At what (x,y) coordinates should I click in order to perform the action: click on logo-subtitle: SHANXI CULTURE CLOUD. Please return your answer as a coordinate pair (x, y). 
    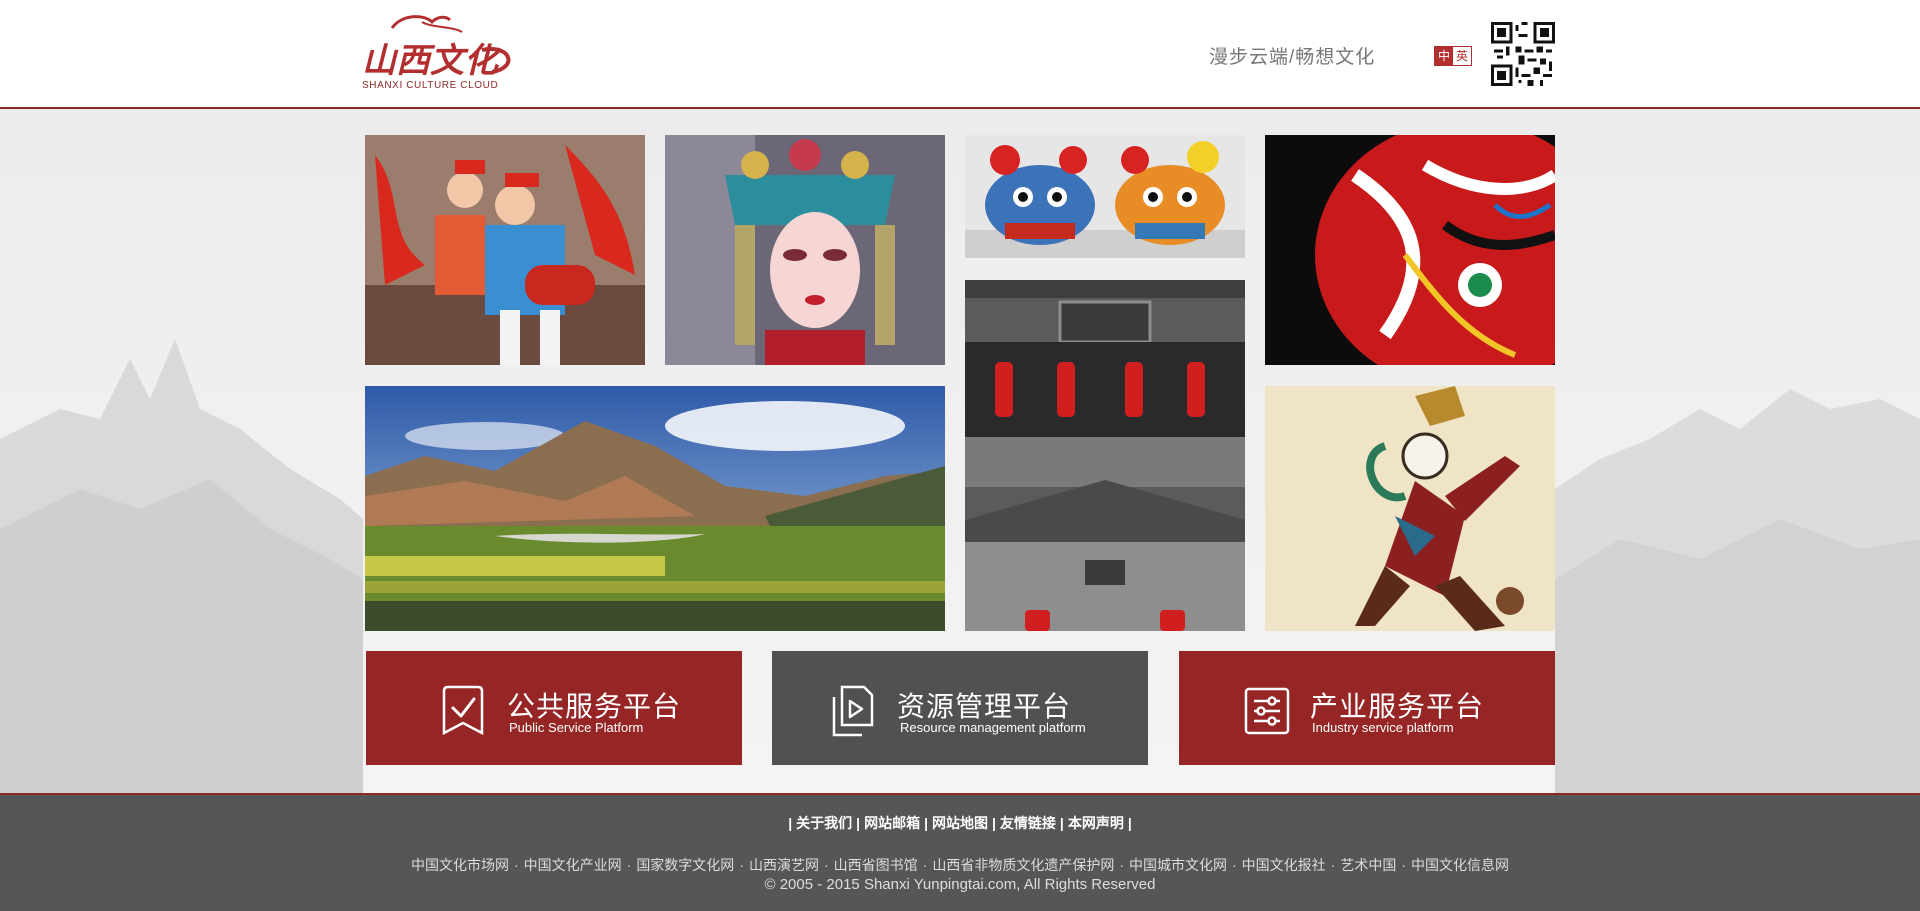
    Looking at the image, I should click on (430, 85).